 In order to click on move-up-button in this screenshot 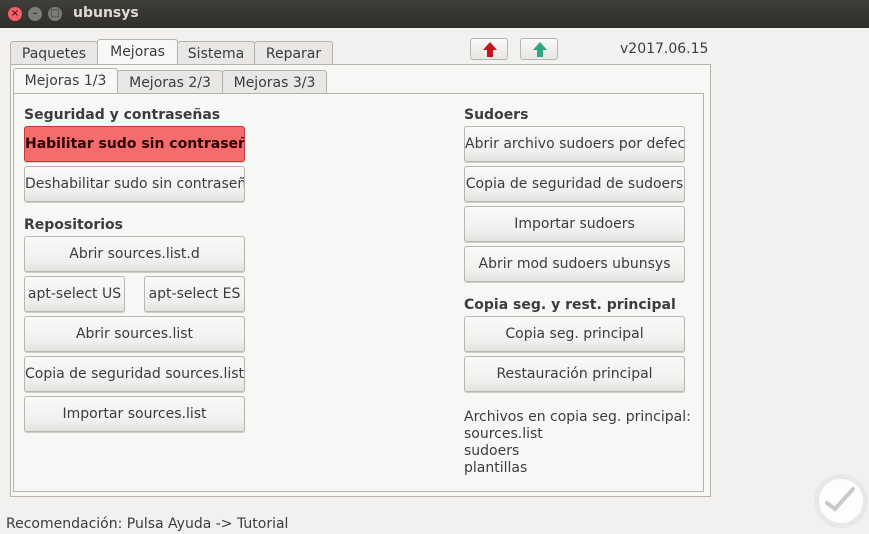, I will do `click(489, 49)`.